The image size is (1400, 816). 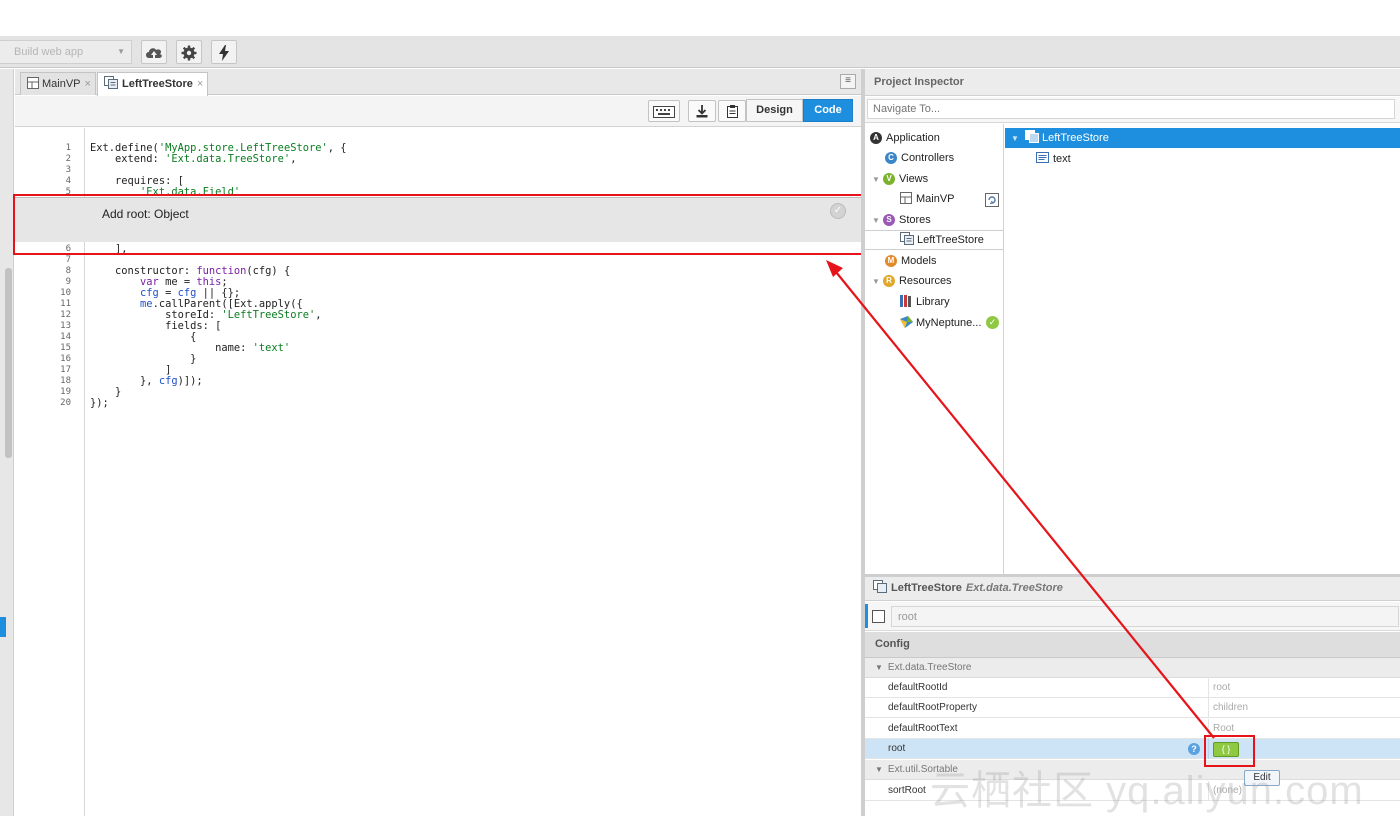 What do you see at coordinates (1303, 688) in the screenshot?
I see `property-value: root` at bounding box center [1303, 688].